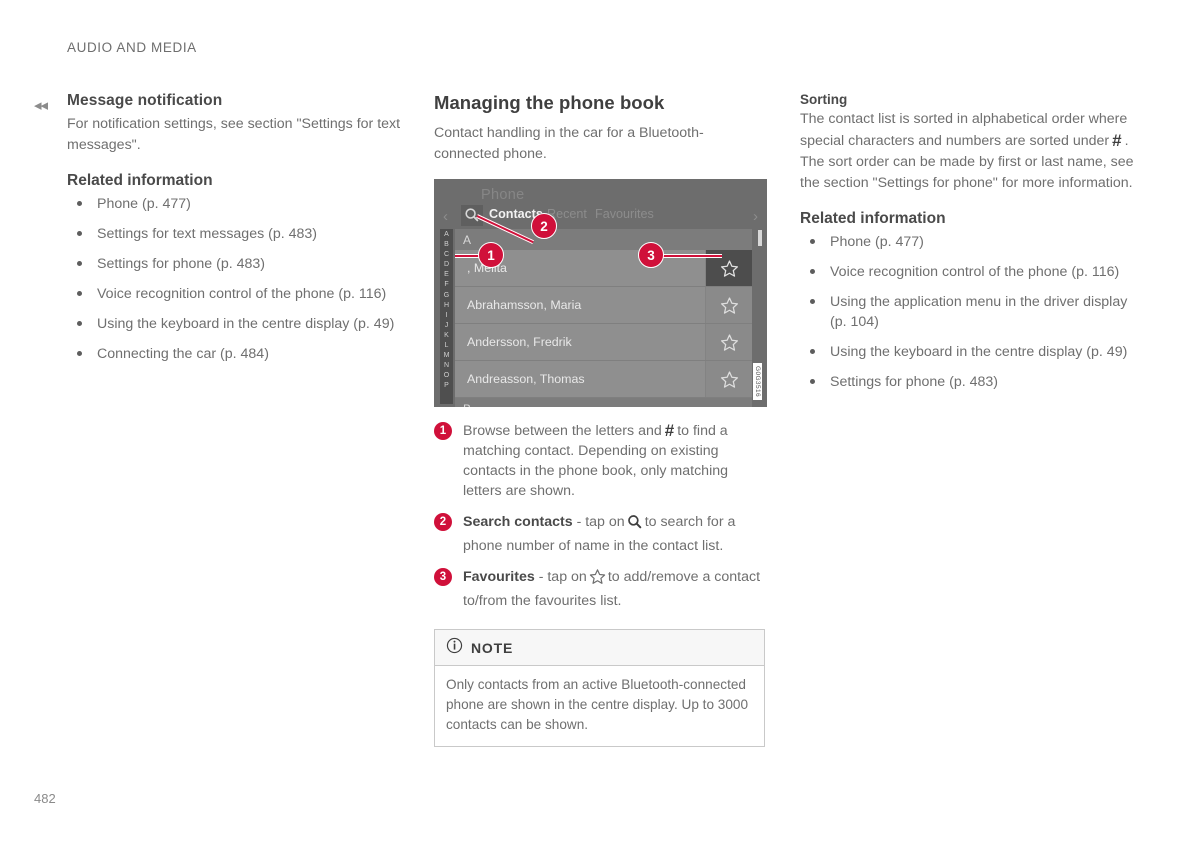 This screenshot has width=1200, height=845. I want to click on alphabet-letter: H, so click(446, 306).